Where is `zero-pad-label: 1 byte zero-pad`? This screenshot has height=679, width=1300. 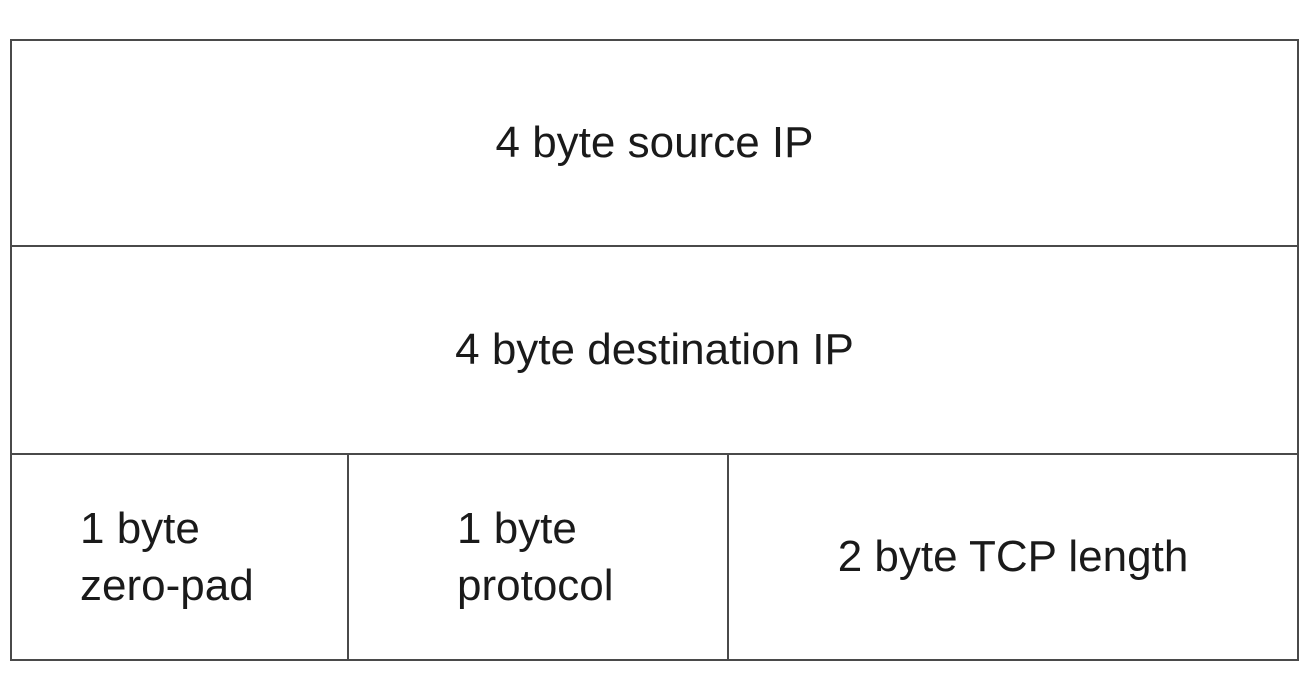
zero-pad-label: 1 byte zero-pad is located at coordinates (167, 557).